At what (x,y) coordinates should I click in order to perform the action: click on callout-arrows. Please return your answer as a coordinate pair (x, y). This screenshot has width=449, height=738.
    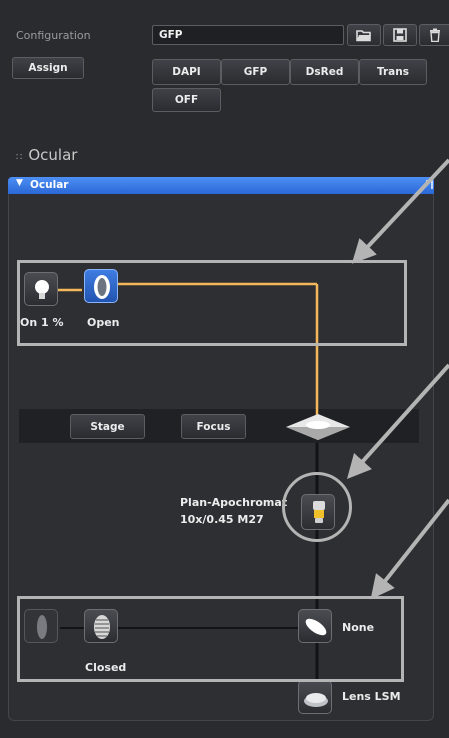
    Looking at the image, I should click on (397, 379).